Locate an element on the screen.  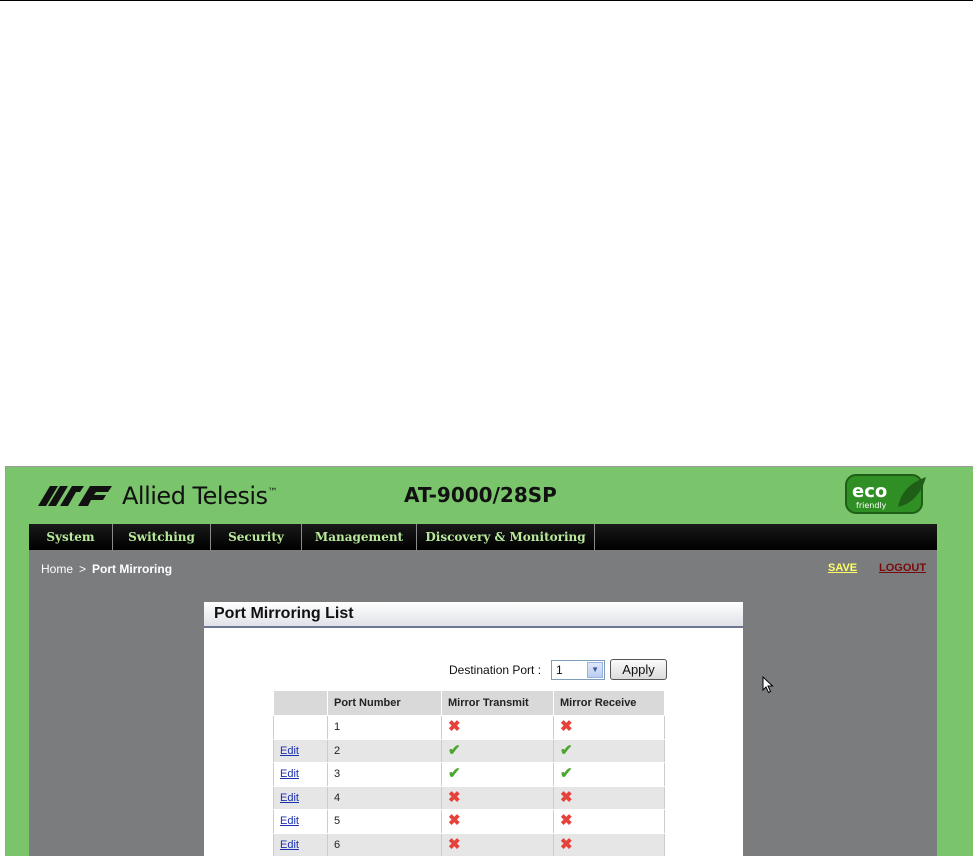
table-row: Edit 2 ✔ ✔ is located at coordinates (469, 750).